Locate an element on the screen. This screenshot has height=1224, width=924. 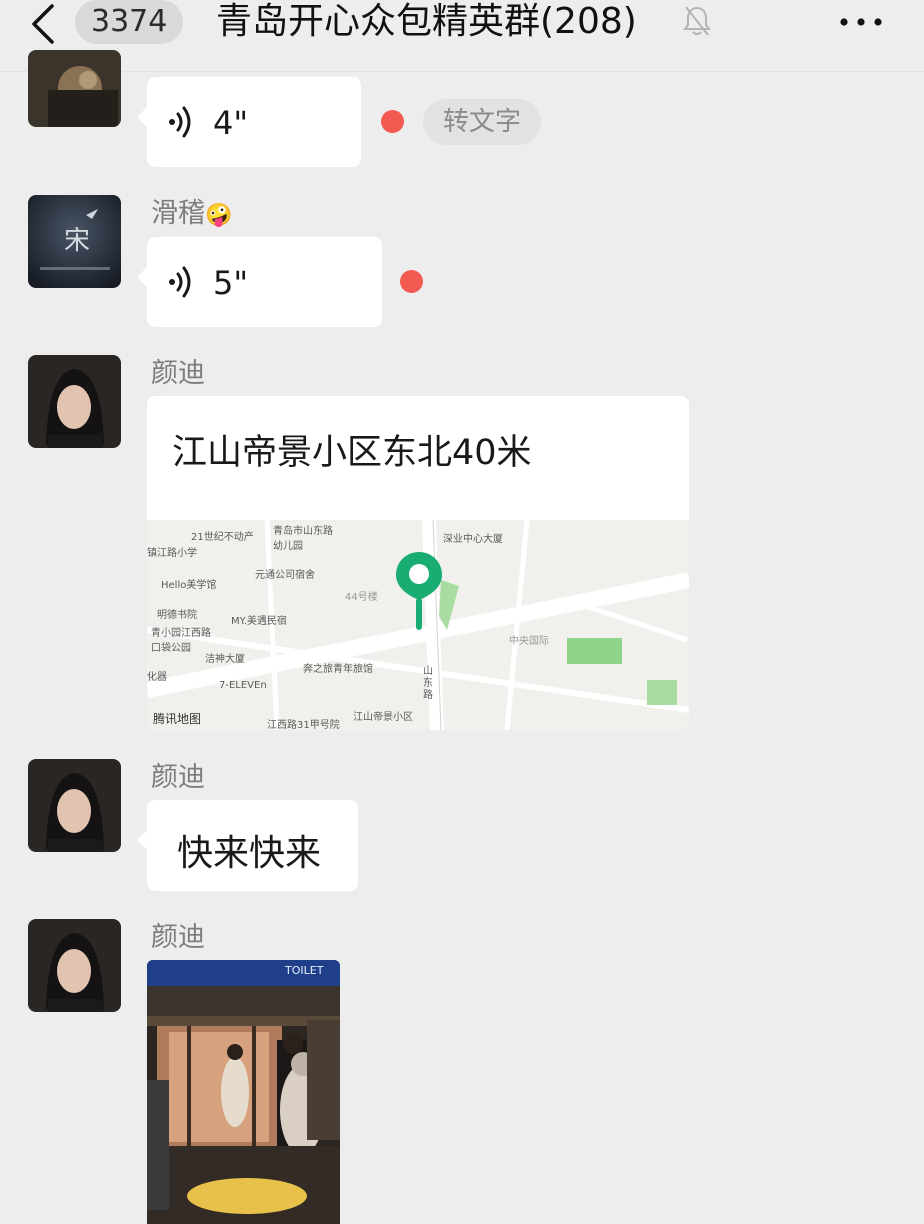
bell-muted-icon is located at coordinates (697, 23).